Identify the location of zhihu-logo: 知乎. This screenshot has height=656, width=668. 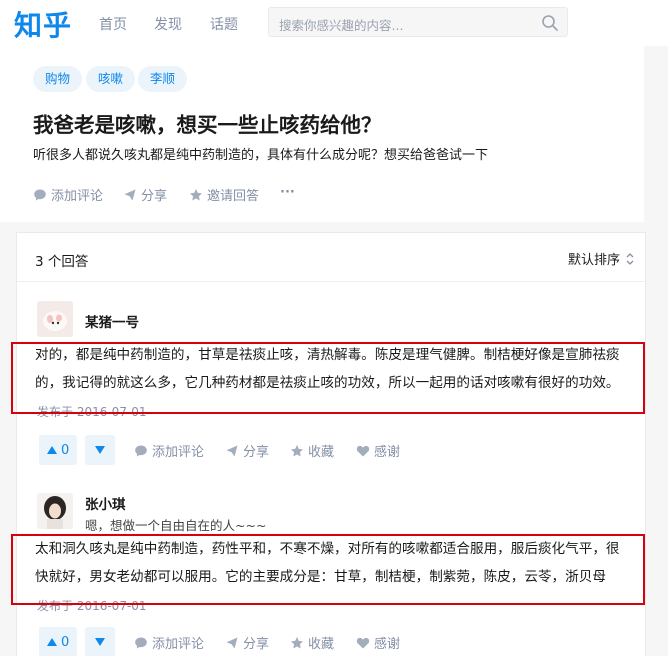
(43, 24).